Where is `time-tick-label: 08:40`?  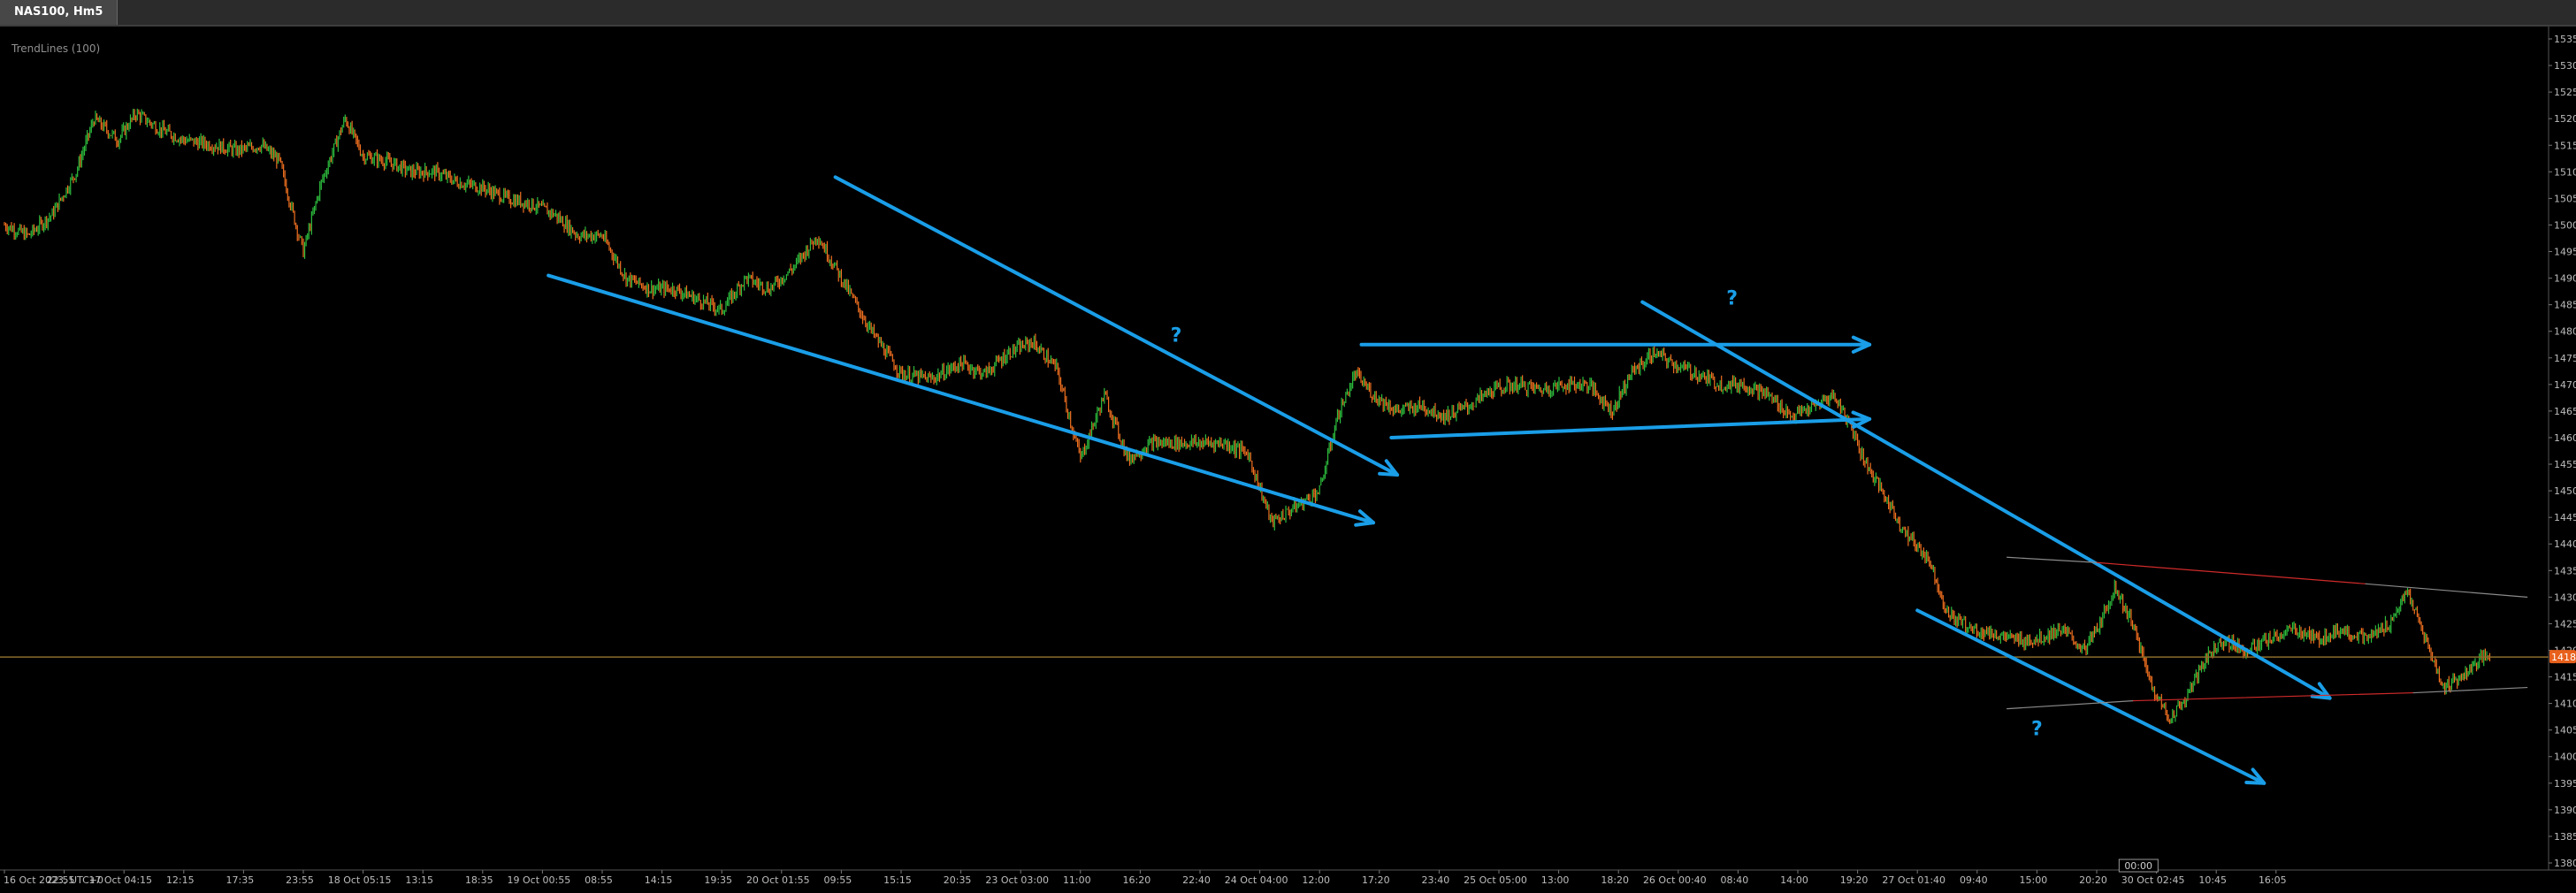
time-tick-label: 08:40 is located at coordinates (1735, 880).